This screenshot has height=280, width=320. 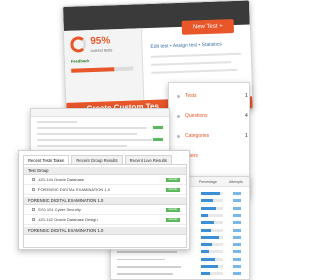 What do you see at coordinates (46, 159) in the screenshot?
I see `tab-recent-tests-taken: Recent Tests Taken` at bounding box center [46, 159].